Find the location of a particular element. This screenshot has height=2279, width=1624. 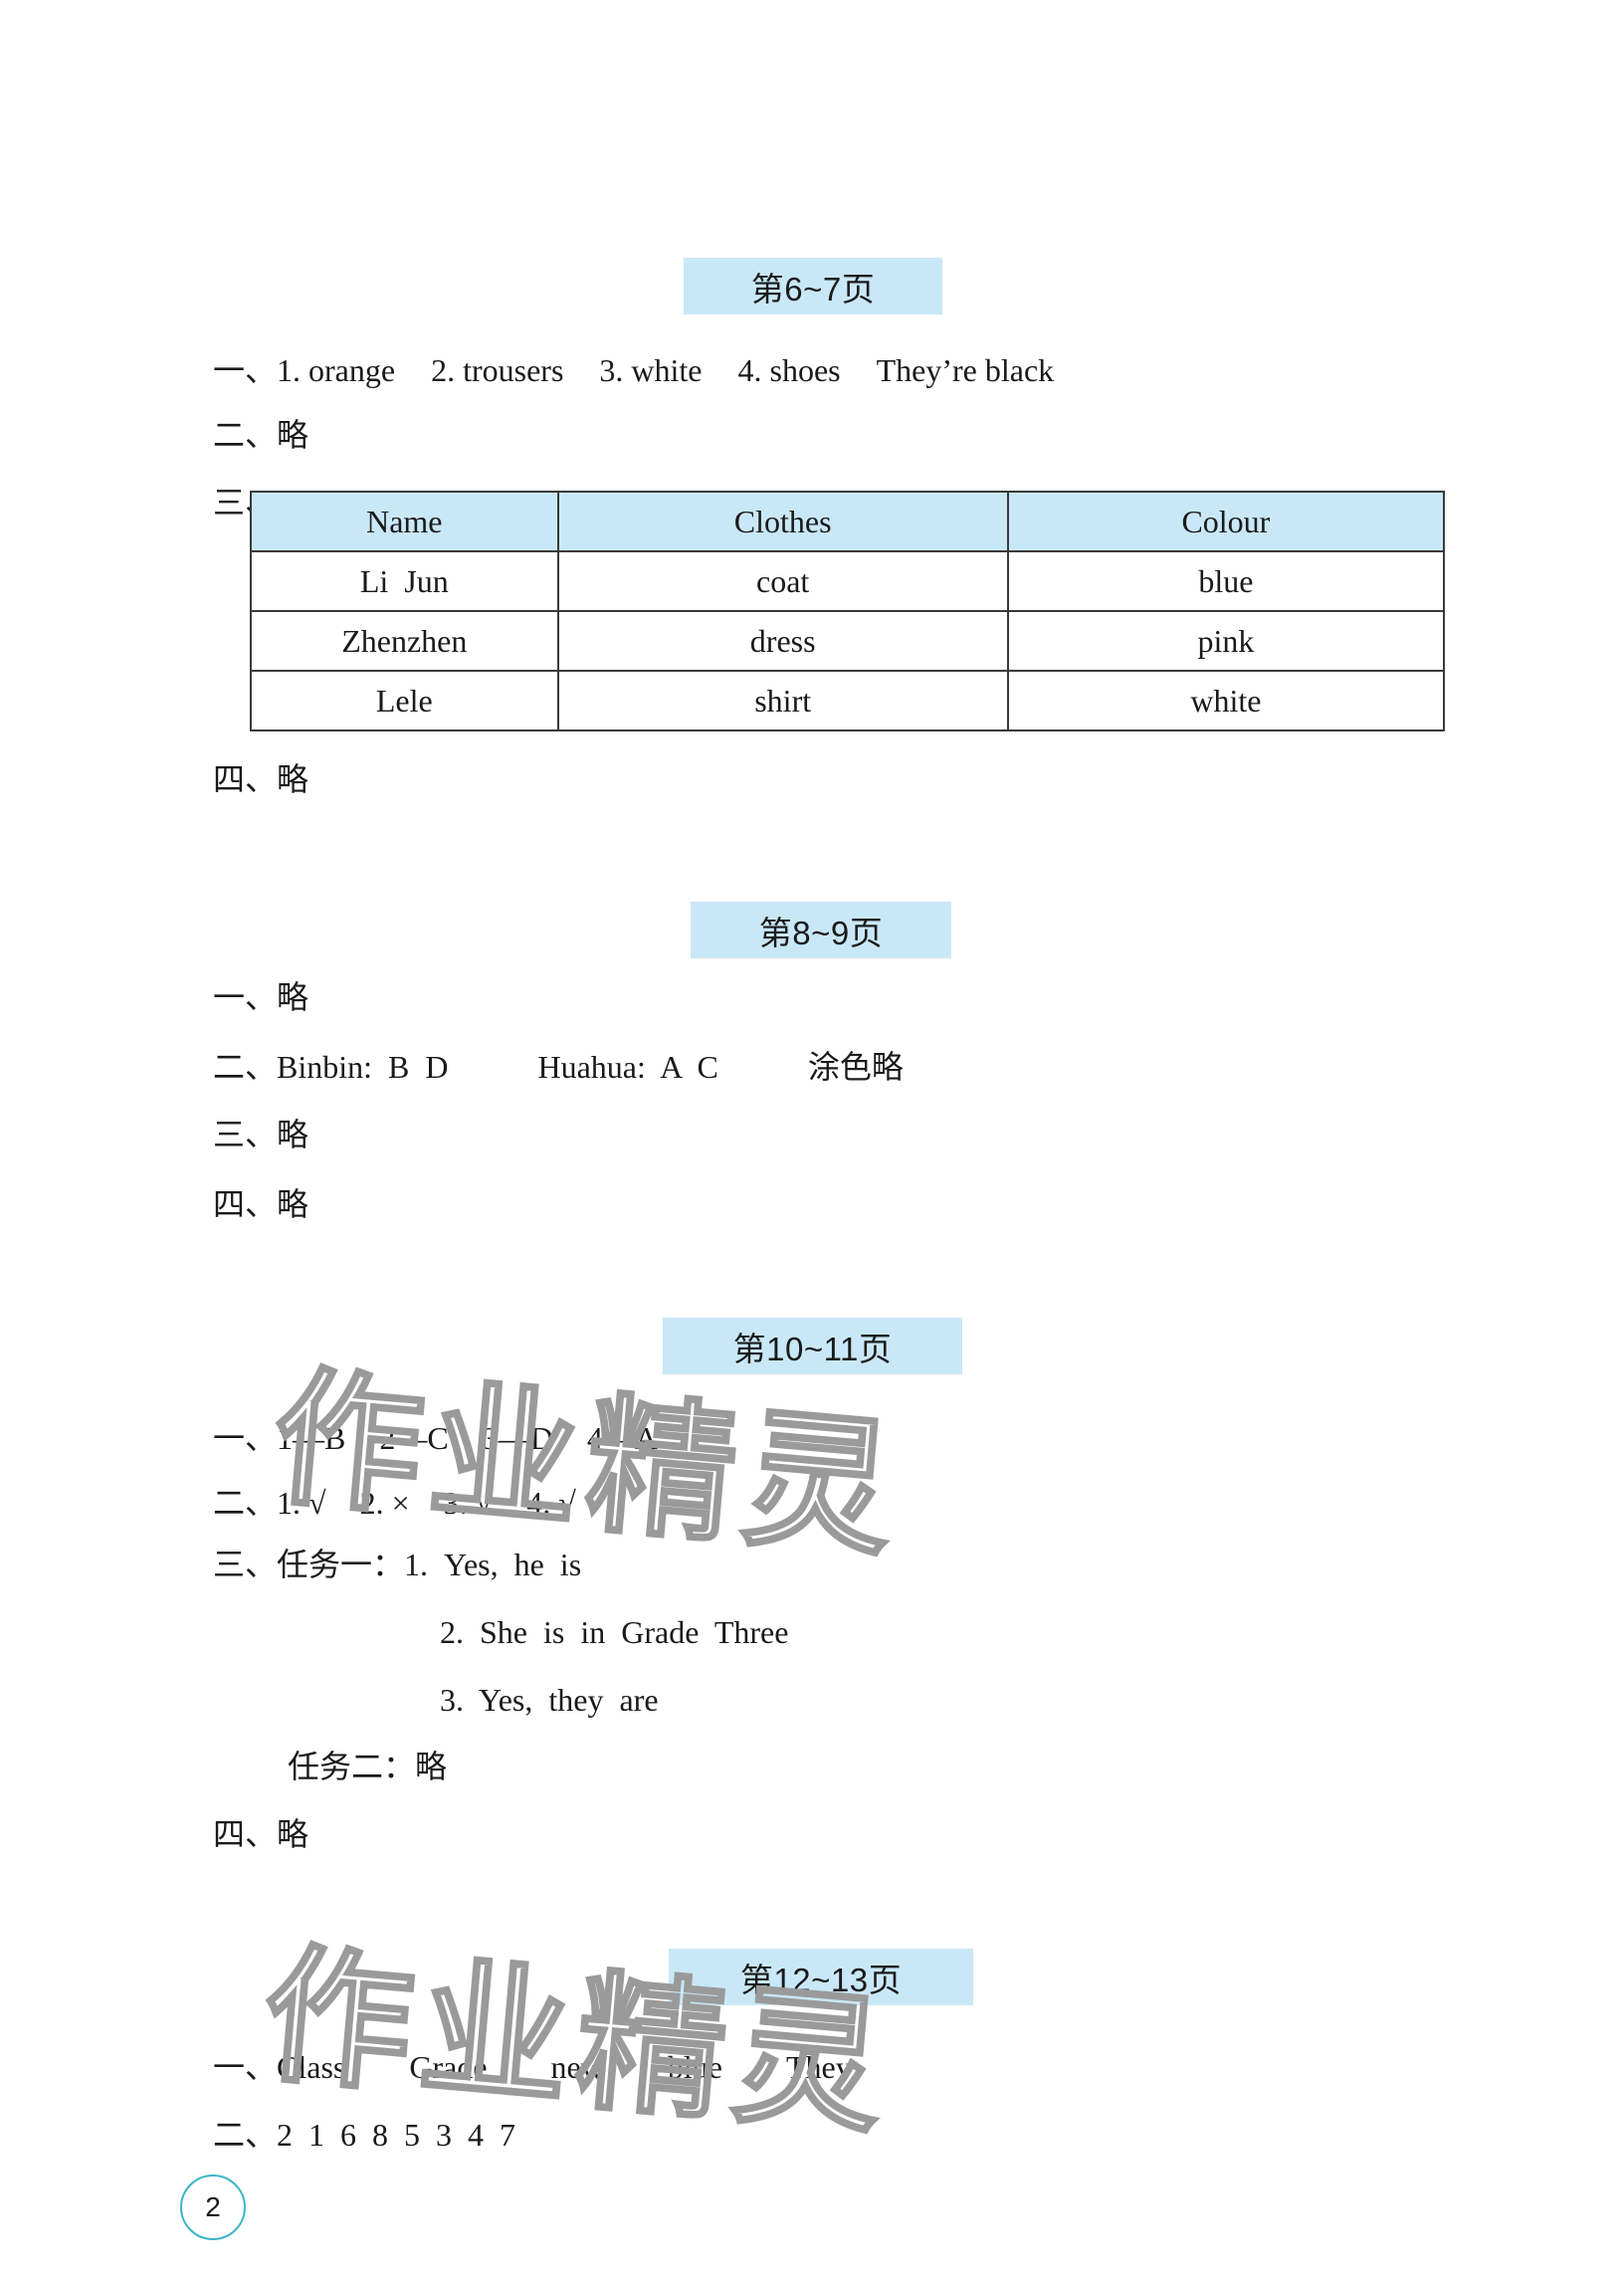

table-cell: coat is located at coordinates (783, 581).